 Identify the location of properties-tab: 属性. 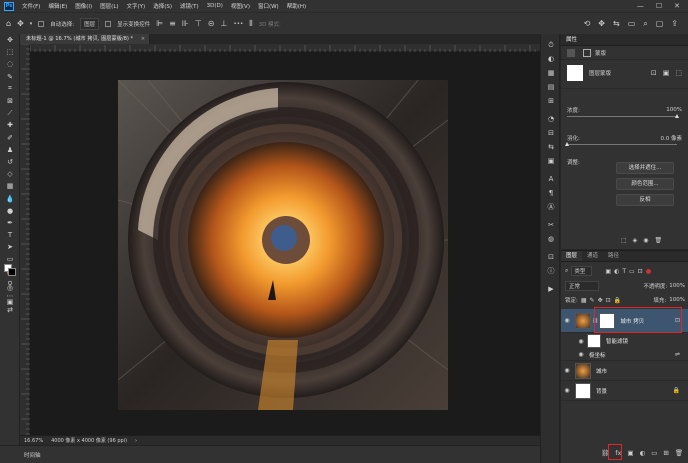
(624, 40).